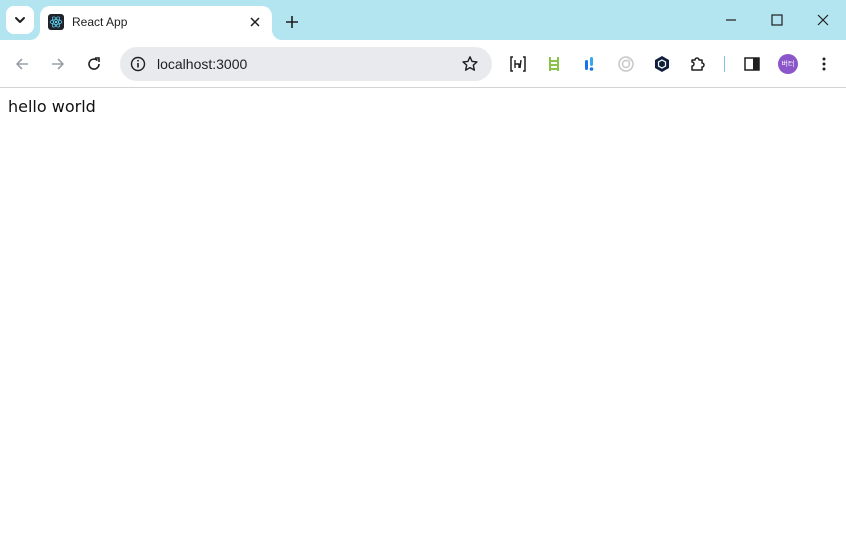 This screenshot has width=846, height=538. I want to click on window-close-button, so click(823, 20).